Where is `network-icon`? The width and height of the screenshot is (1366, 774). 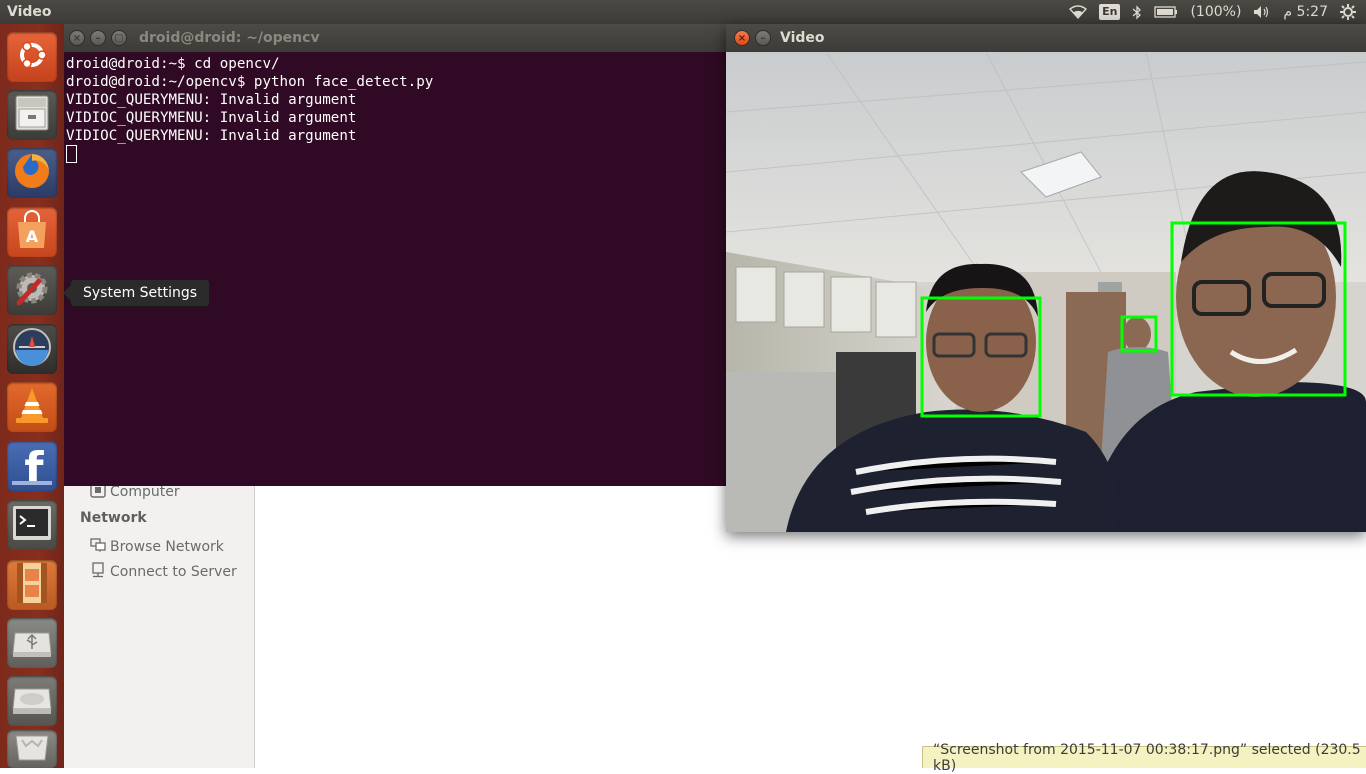 network-icon is located at coordinates (98, 547).